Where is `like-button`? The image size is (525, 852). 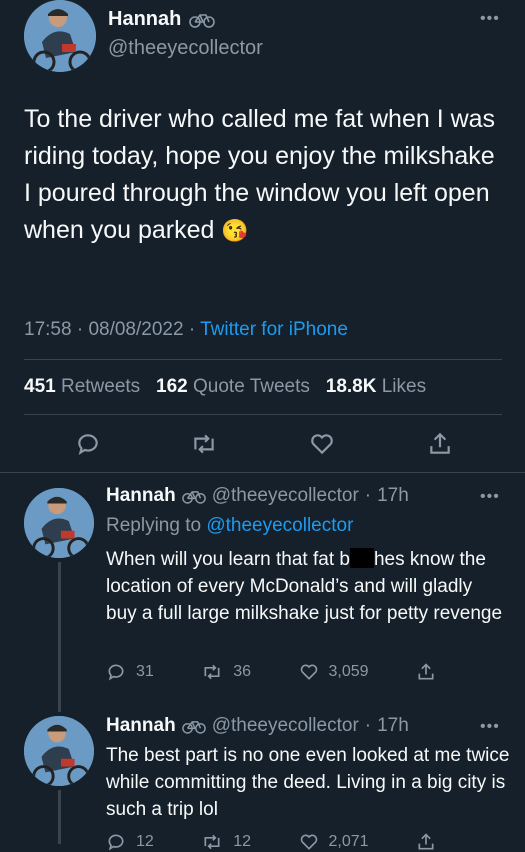 like-button is located at coordinates (322, 446).